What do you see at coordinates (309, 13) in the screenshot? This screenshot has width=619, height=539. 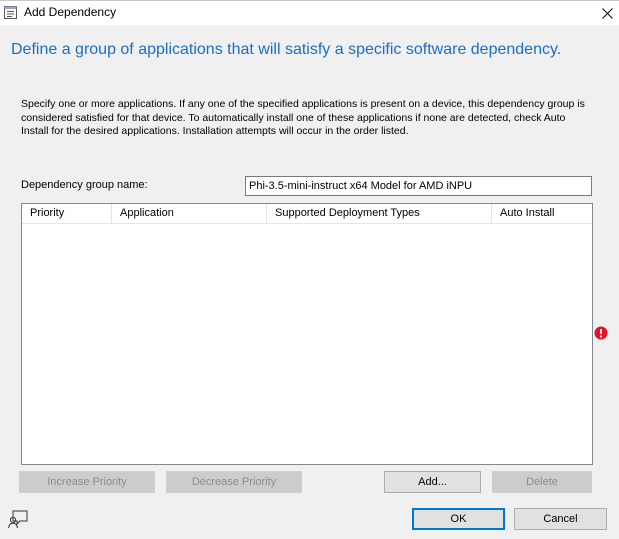 I see `title-bar: Add Dependency` at bounding box center [309, 13].